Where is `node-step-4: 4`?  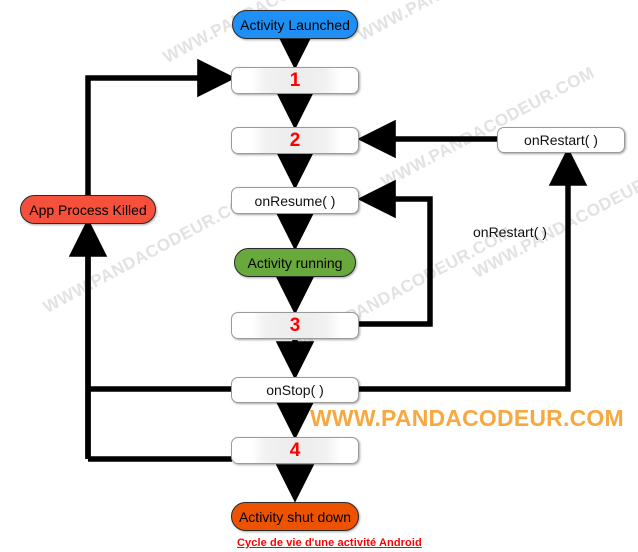
node-step-4: 4 is located at coordinates (295, 450).